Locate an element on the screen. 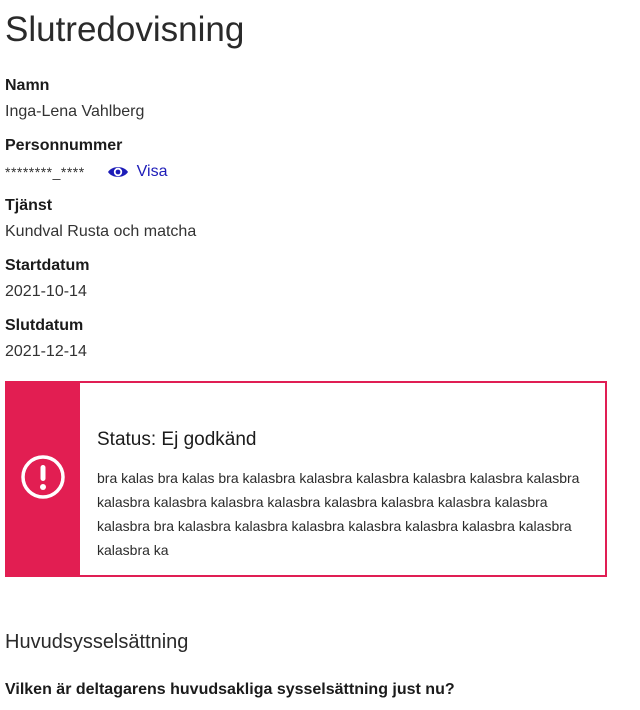  personnummer-row: ********_**** Visa is located at coordinates (305, 172).